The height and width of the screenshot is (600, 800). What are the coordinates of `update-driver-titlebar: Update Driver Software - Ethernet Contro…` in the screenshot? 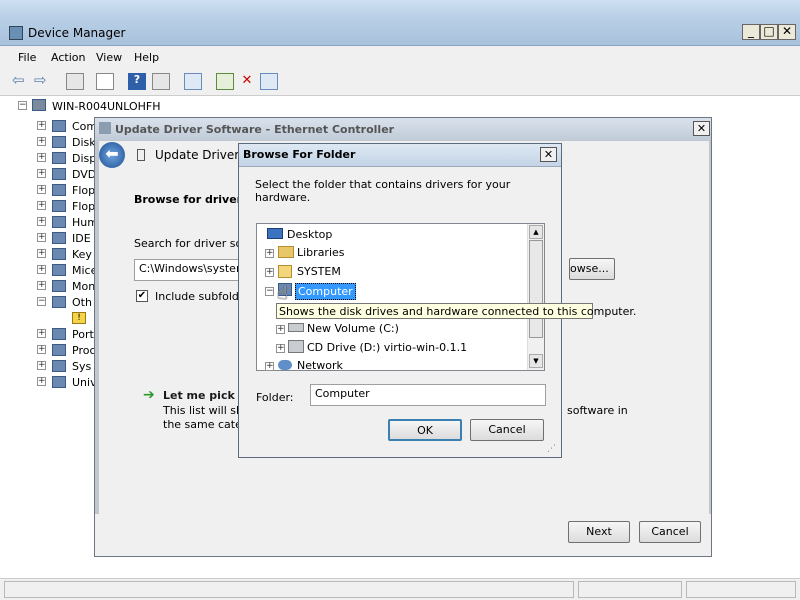 It's located at (403, 129).